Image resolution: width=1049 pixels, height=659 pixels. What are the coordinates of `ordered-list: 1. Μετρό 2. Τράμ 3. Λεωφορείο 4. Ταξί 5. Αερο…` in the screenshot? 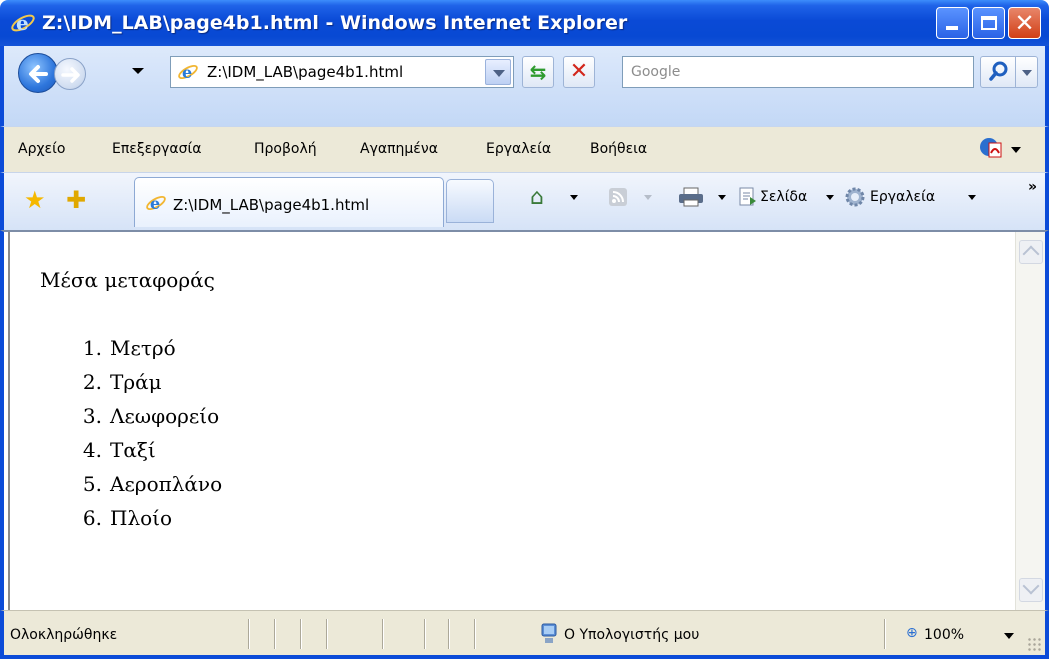 It's located at (144, 438).